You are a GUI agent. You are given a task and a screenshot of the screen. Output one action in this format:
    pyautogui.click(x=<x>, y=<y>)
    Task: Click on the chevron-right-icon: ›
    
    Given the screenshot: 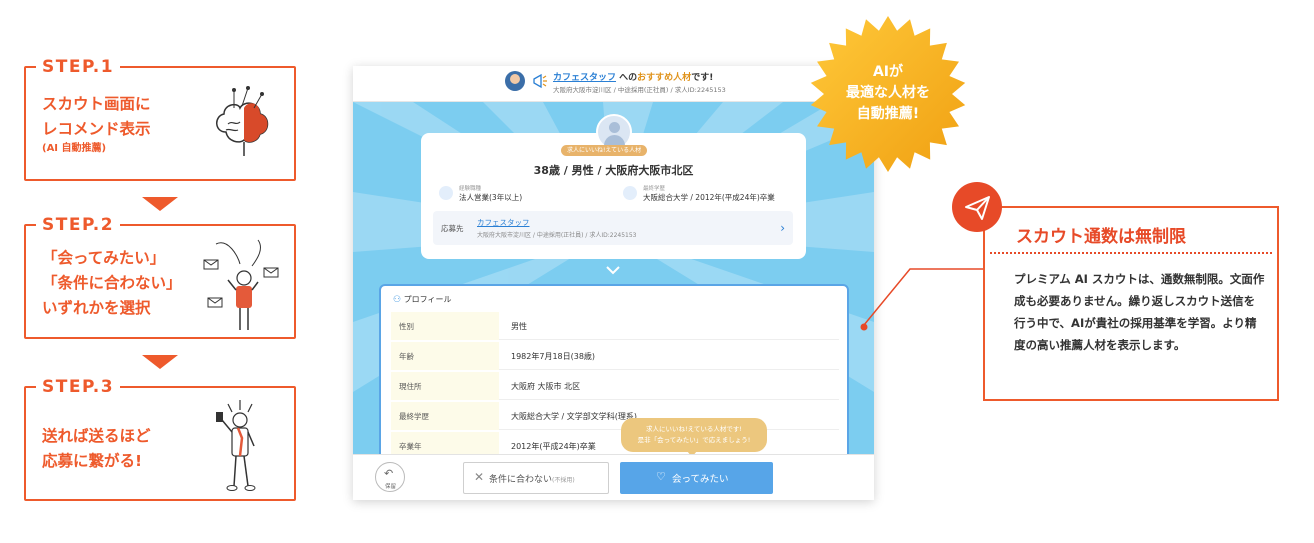 What is the action you would take?
    pyautogui.click(x=782, y=228)
    